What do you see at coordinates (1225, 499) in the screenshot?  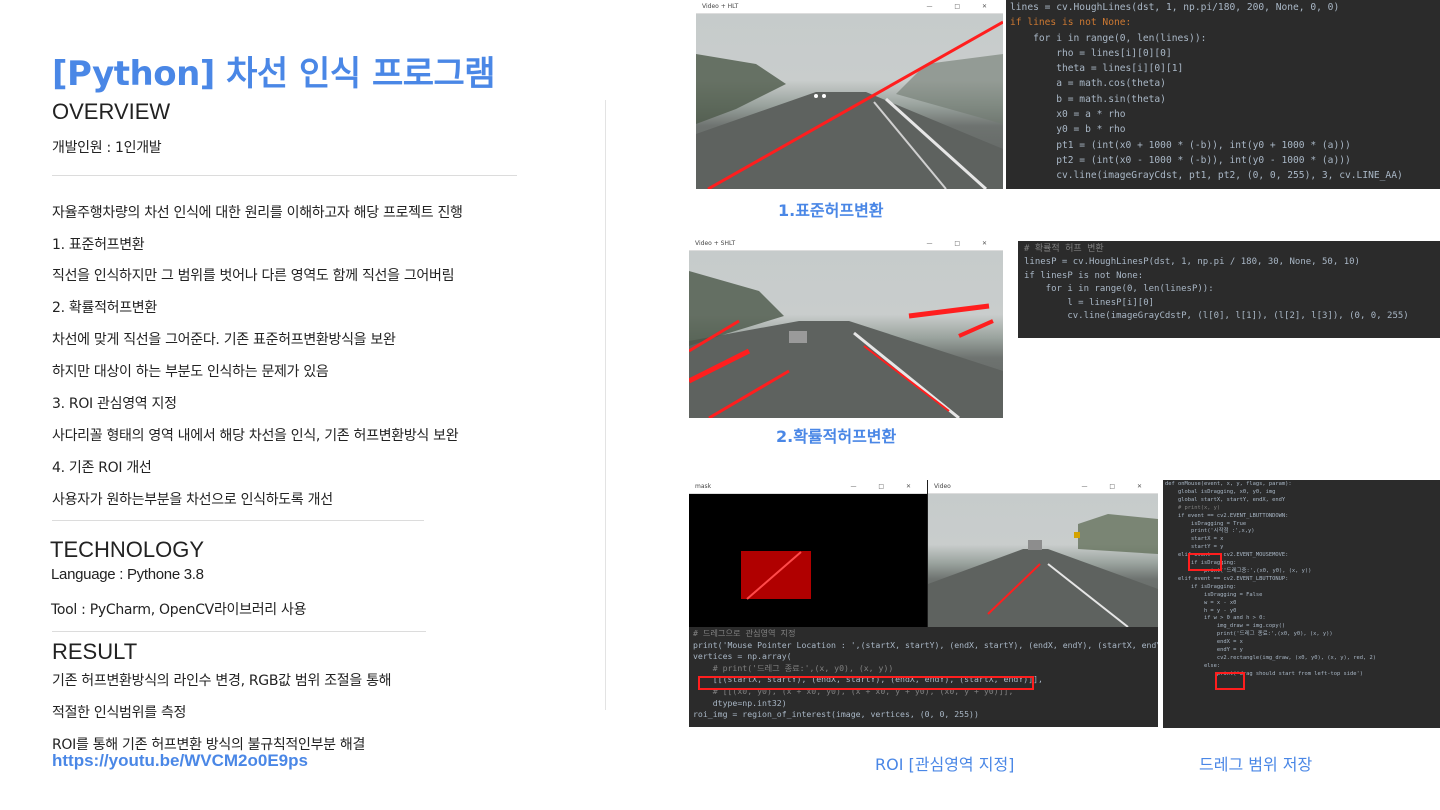 I see `code-line: global startX, startY, endX, endY` at bounding box center [1225, 499].